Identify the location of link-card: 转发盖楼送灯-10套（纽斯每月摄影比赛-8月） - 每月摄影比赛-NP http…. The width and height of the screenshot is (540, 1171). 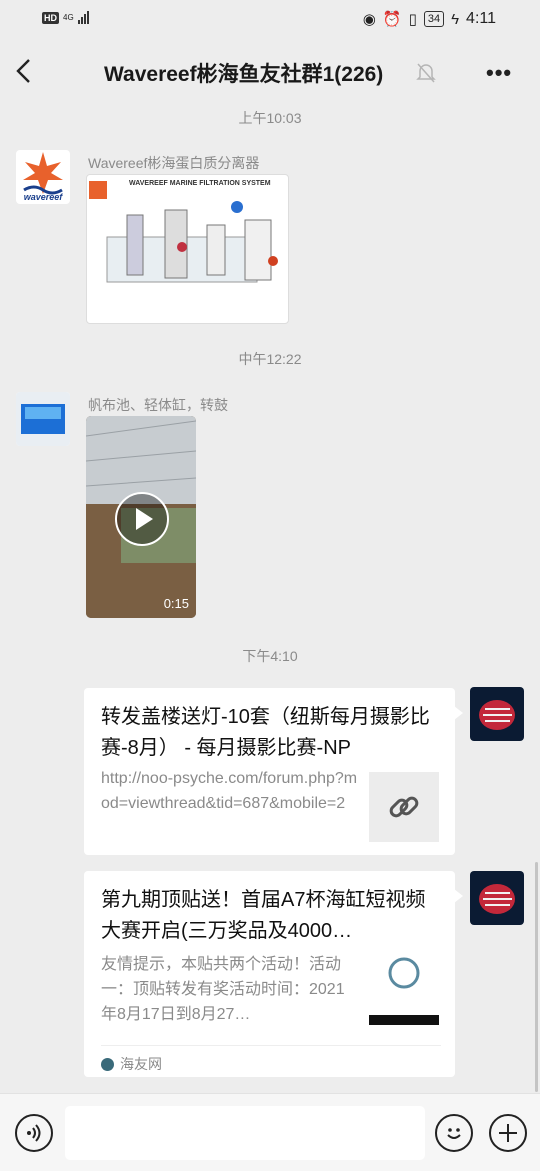
(273, 771).